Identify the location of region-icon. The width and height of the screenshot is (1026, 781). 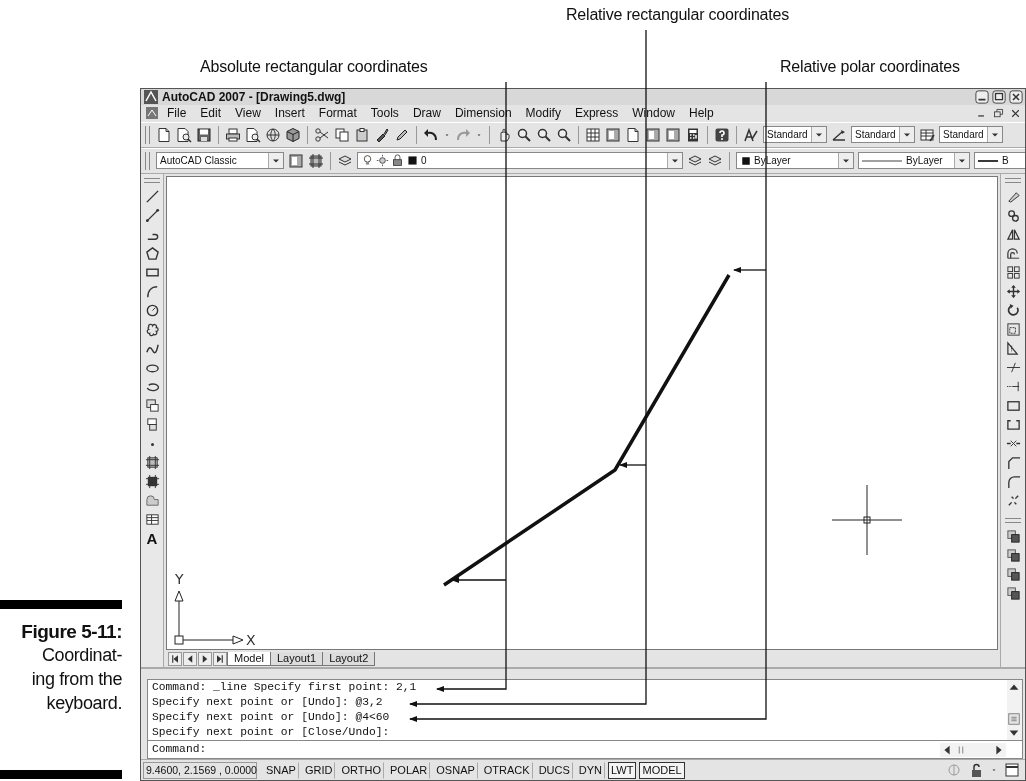
(152, 500).